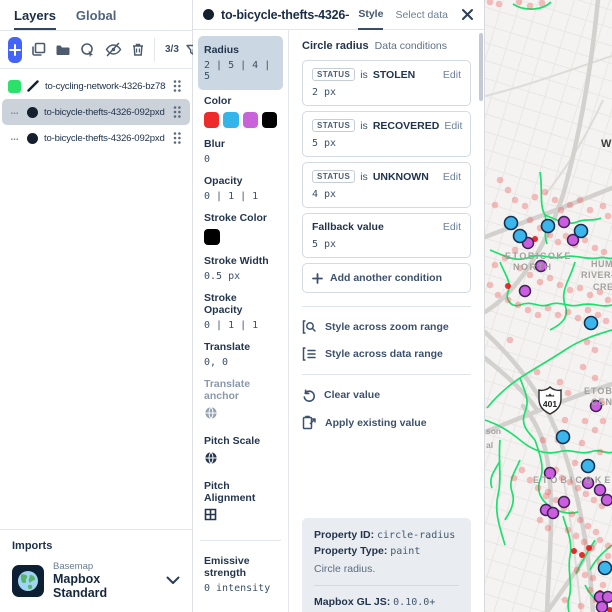 The width and height of the screenshot is (612, 612). What do you see at coordinates (421, 15) in the screenshot?
I see `tab-select-data: Select data` at bounding box center [421, 15].